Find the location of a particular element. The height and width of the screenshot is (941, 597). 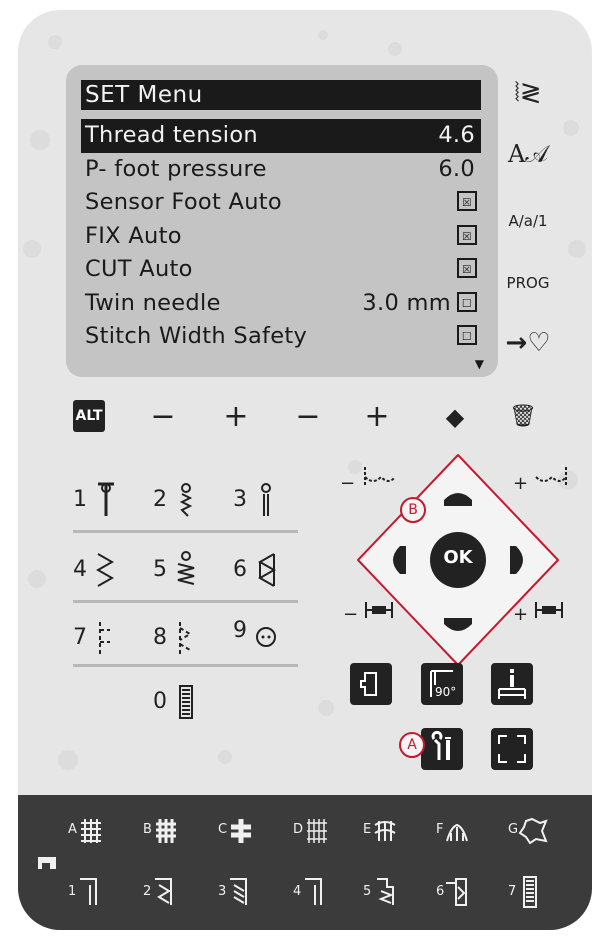

foot-f: F is located at coordinates (453, 833).